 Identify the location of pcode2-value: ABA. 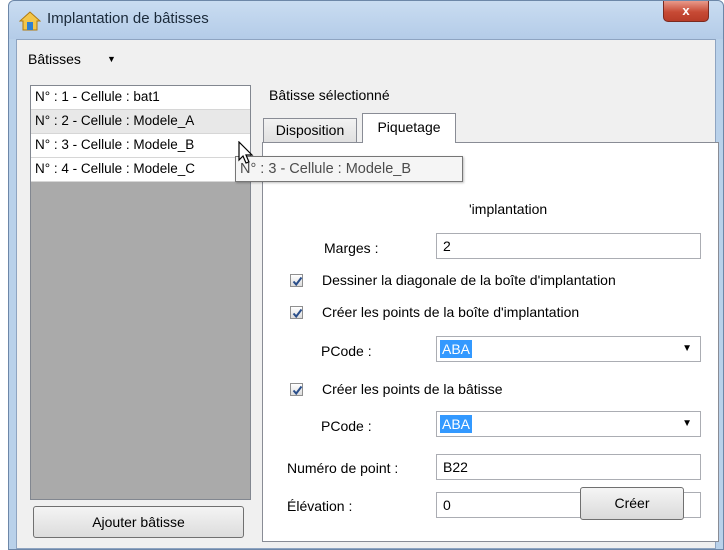
(456, 424).